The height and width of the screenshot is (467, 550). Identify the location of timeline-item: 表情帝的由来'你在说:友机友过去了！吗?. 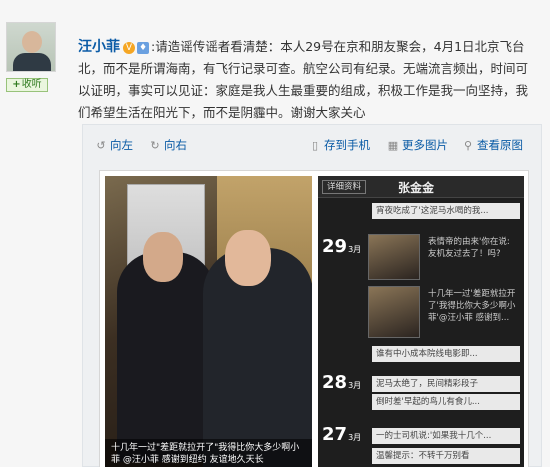
(469, 248).